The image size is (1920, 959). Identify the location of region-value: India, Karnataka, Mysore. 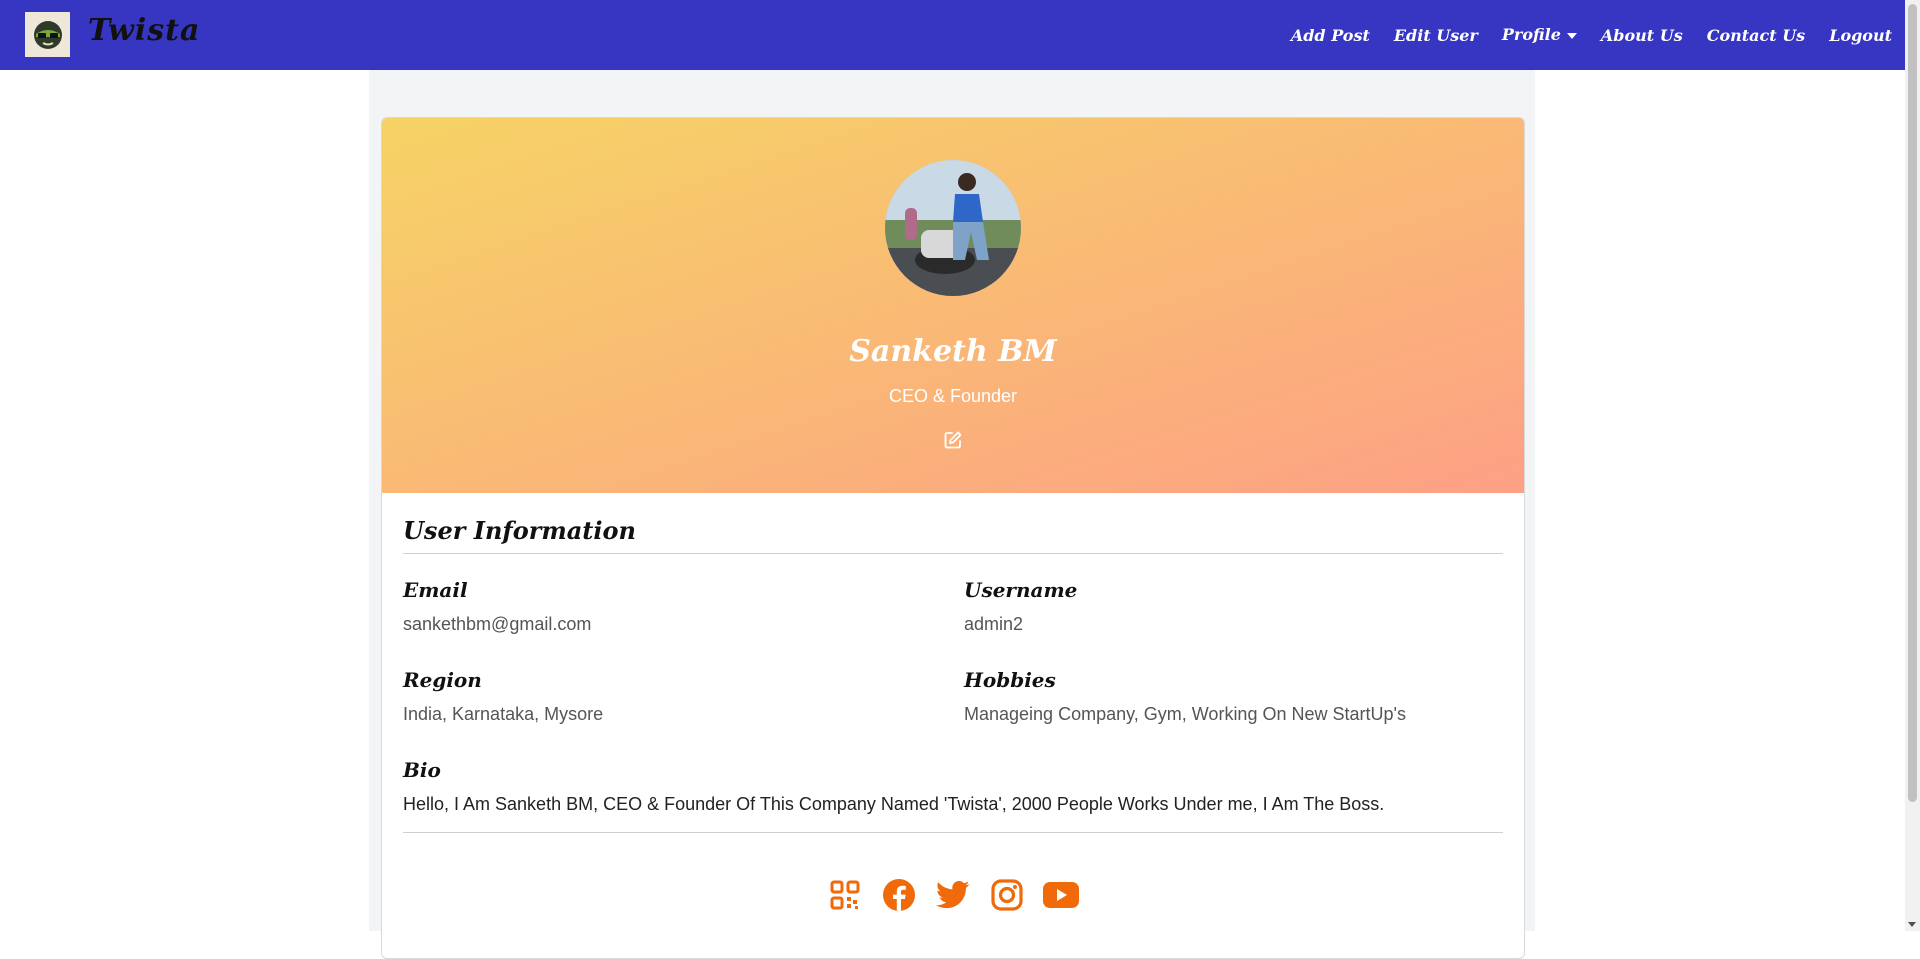
(503, 714).